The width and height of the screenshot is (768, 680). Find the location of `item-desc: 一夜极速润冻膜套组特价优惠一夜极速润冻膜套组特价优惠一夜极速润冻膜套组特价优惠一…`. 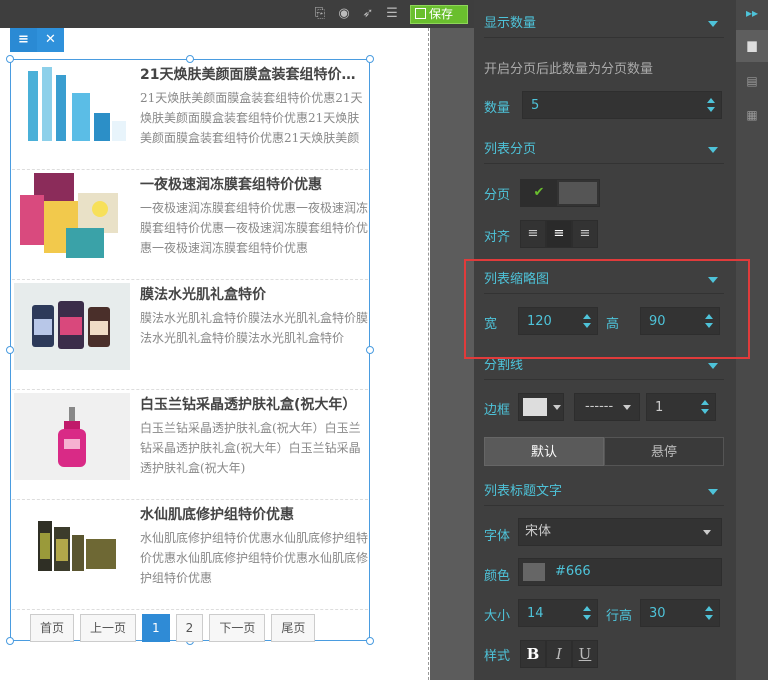

item-desc: 一夜极速润冻膜套组特价优惠一夜极速润冻膜套组特价优惠一夜极速润冻膜套组特价优惠一… is located at coordinates (254, 228).